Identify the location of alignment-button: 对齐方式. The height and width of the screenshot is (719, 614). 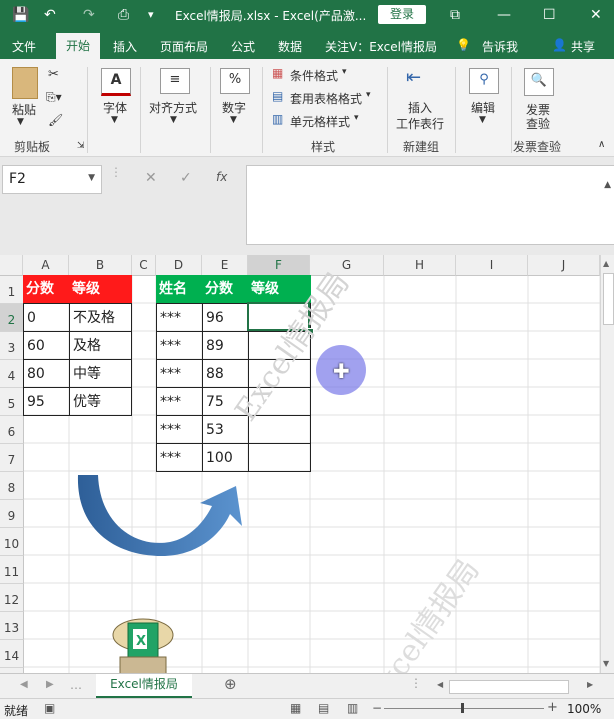
(173, 107).